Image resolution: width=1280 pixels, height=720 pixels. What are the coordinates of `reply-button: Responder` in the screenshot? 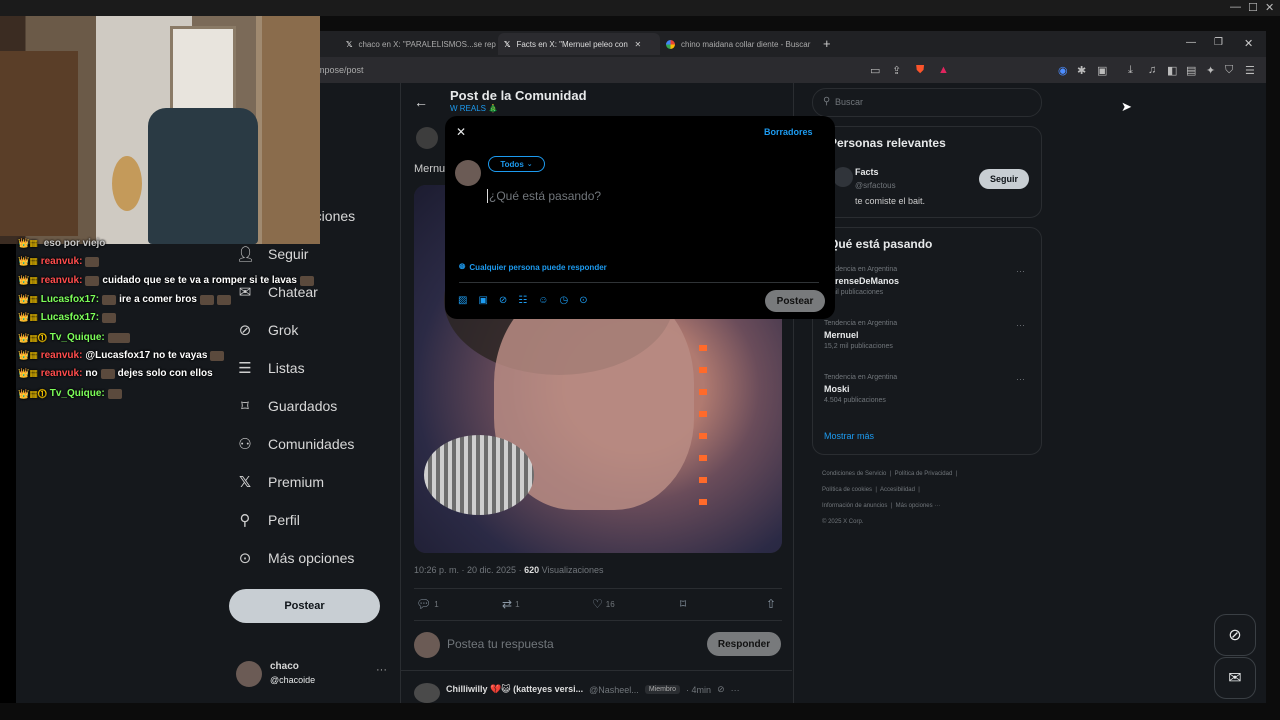 It's located at (744, 644).